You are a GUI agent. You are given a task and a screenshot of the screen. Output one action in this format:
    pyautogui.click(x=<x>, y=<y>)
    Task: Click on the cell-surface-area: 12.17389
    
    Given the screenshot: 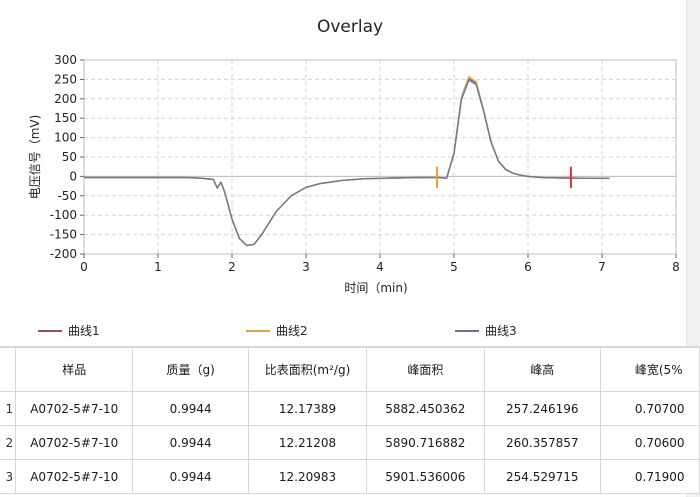 What is the action you would take?
    pyautogui.click(x=307, y=408)
    